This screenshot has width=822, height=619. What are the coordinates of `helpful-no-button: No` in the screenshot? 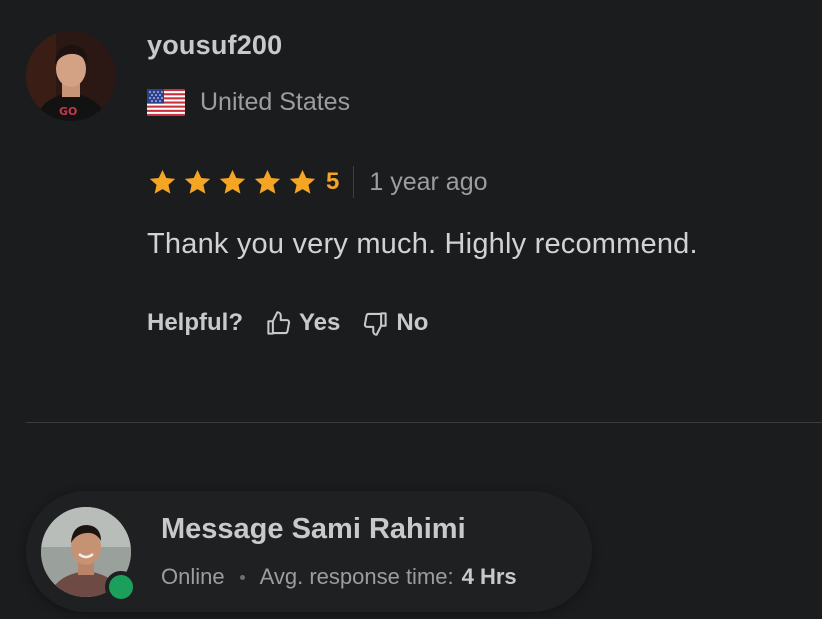 It's located at (395, 323).